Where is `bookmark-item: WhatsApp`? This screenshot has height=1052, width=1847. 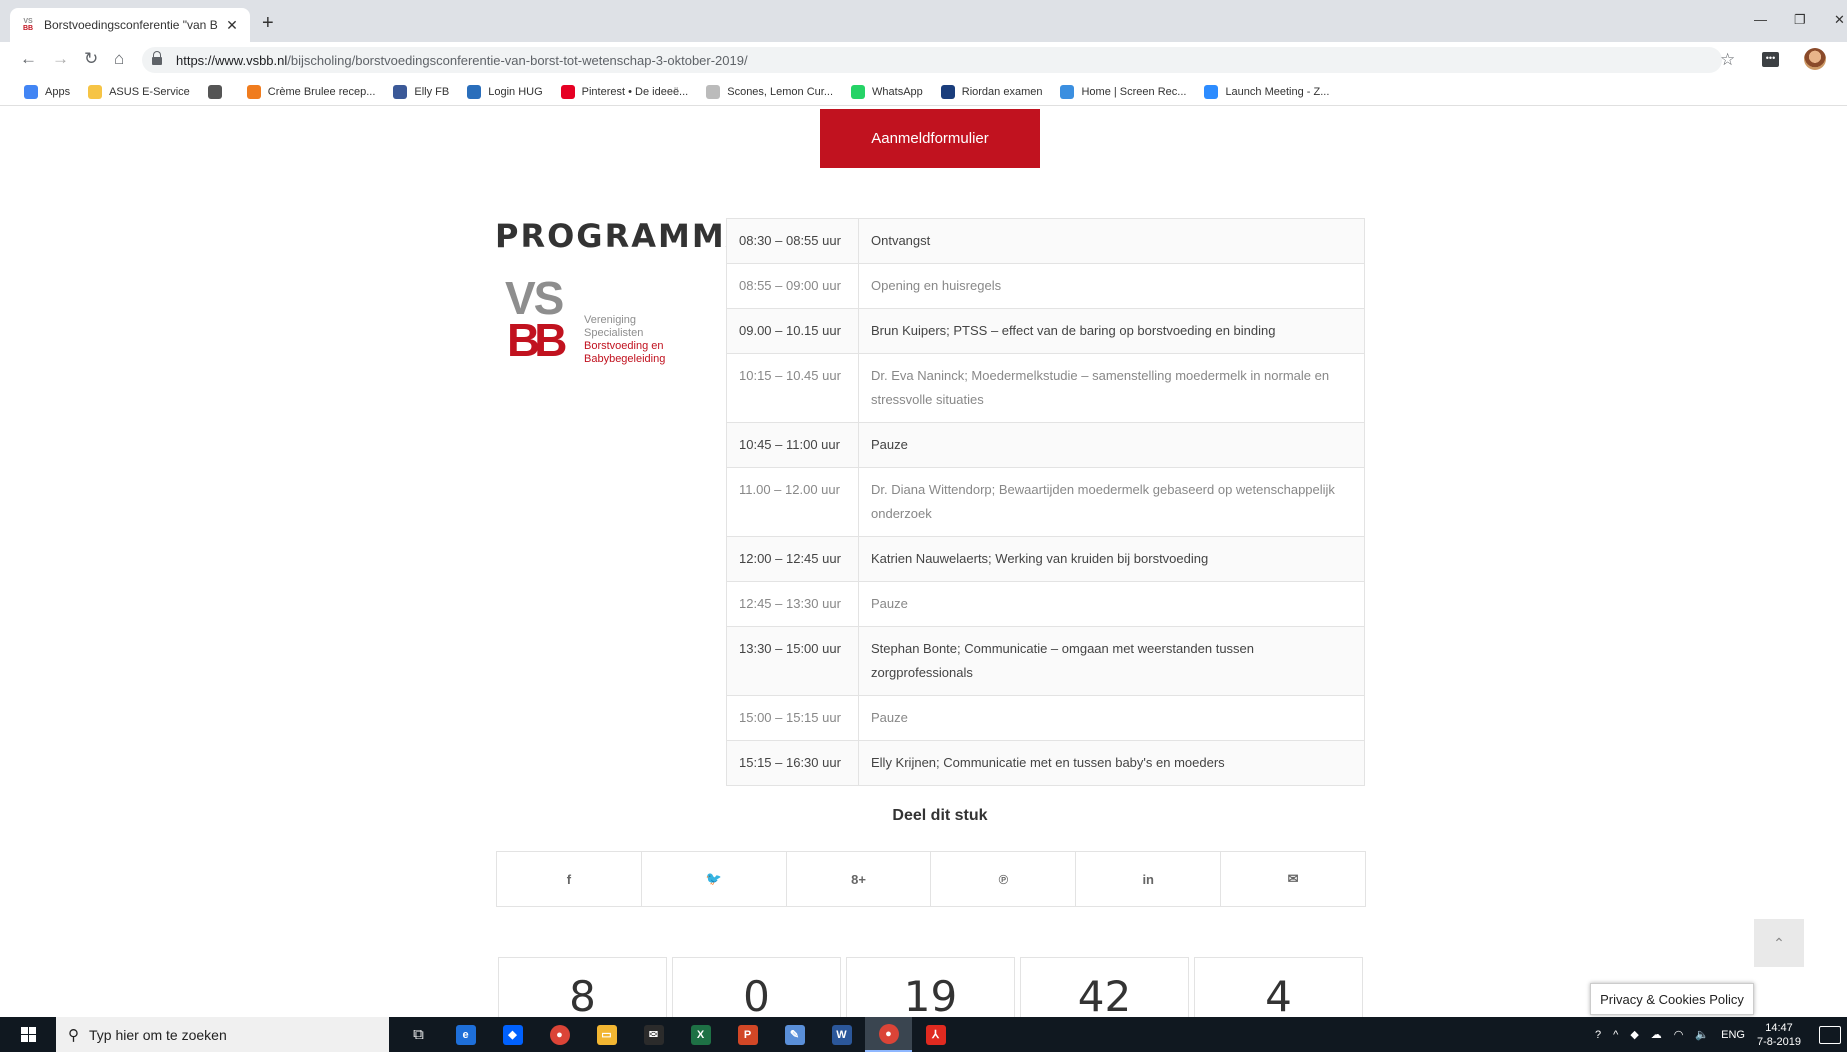
bookmark-item: WhatsApp is located at coordinates (887, 91).